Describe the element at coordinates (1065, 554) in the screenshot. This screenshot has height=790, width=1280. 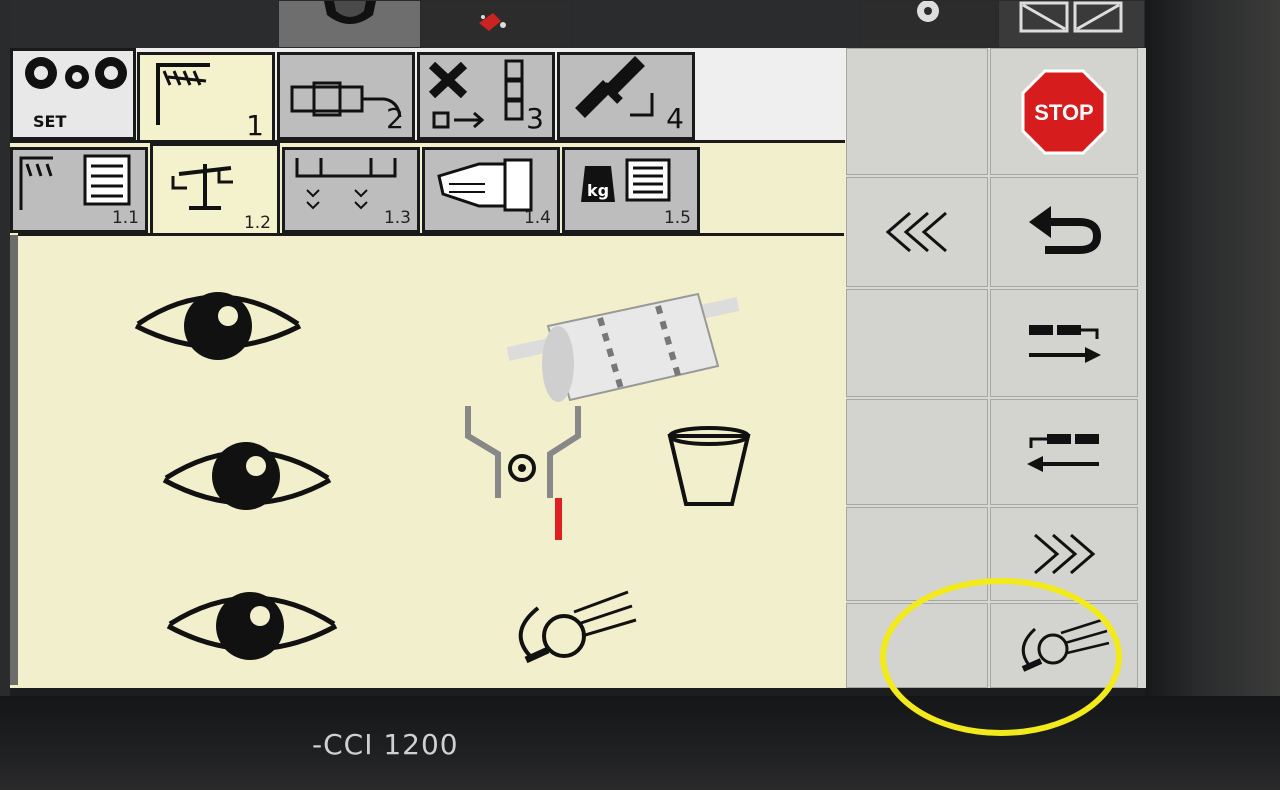
I see `forward-icon` at that location.